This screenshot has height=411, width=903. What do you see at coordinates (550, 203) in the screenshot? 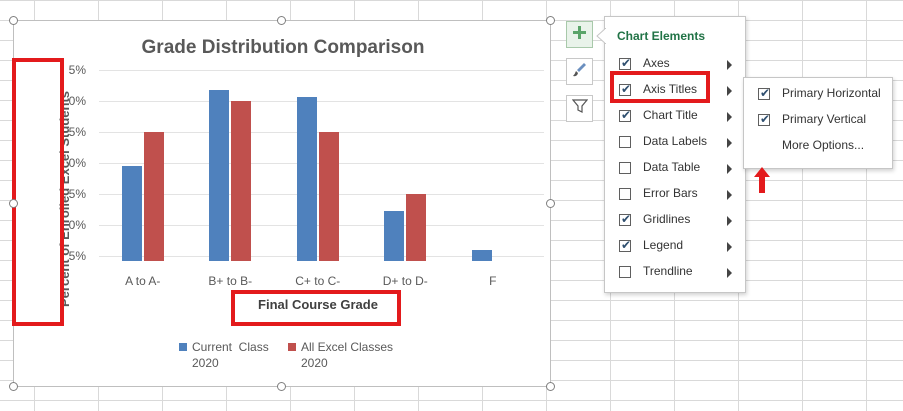
I see `resize-handle-right` at bounding box center [550, 203].